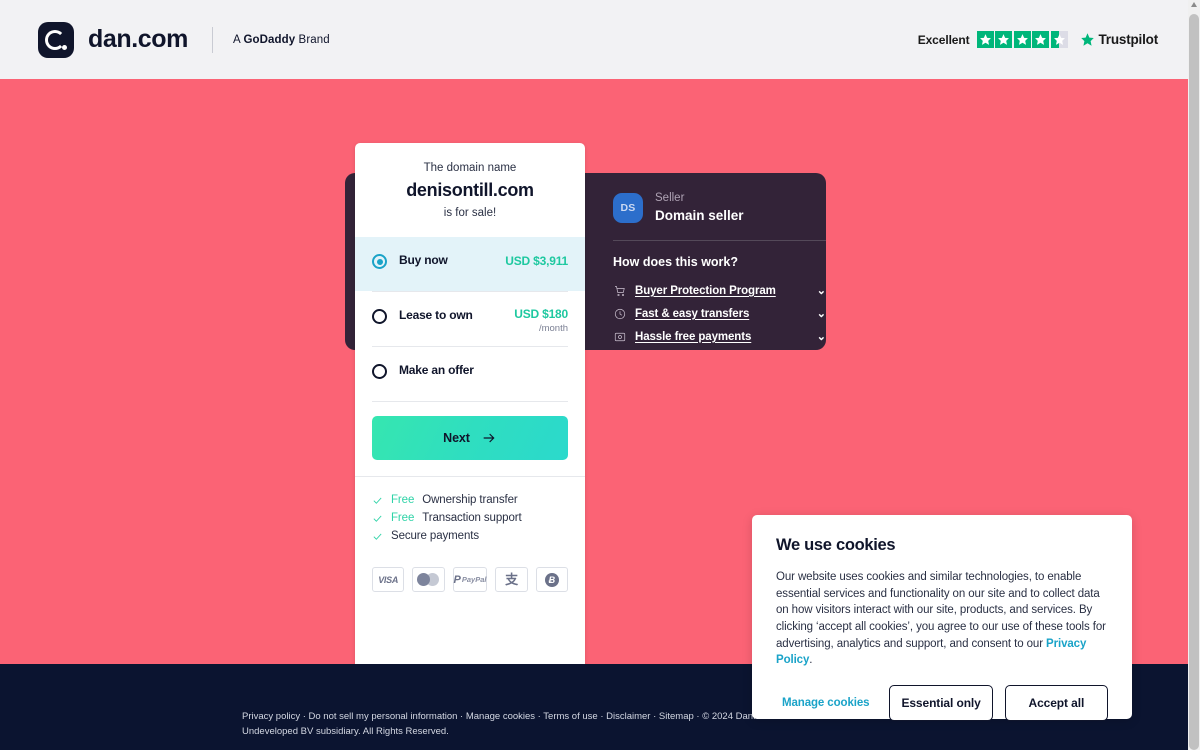 This screenshot has height=750, width=1200. What do you see at coordinates (693, 336) in the screenshot?
I see `how-item-label: Hassle free payments` at bounding box center [693, 336].